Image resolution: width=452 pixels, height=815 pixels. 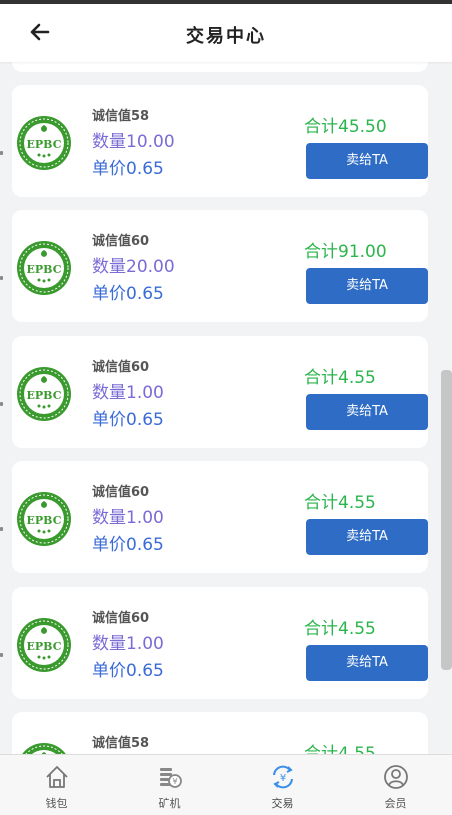 What do you see at coordinates (169, 803) in the screenshot?
I see `tab-label: 矿机` at bounding box center [169, 803].